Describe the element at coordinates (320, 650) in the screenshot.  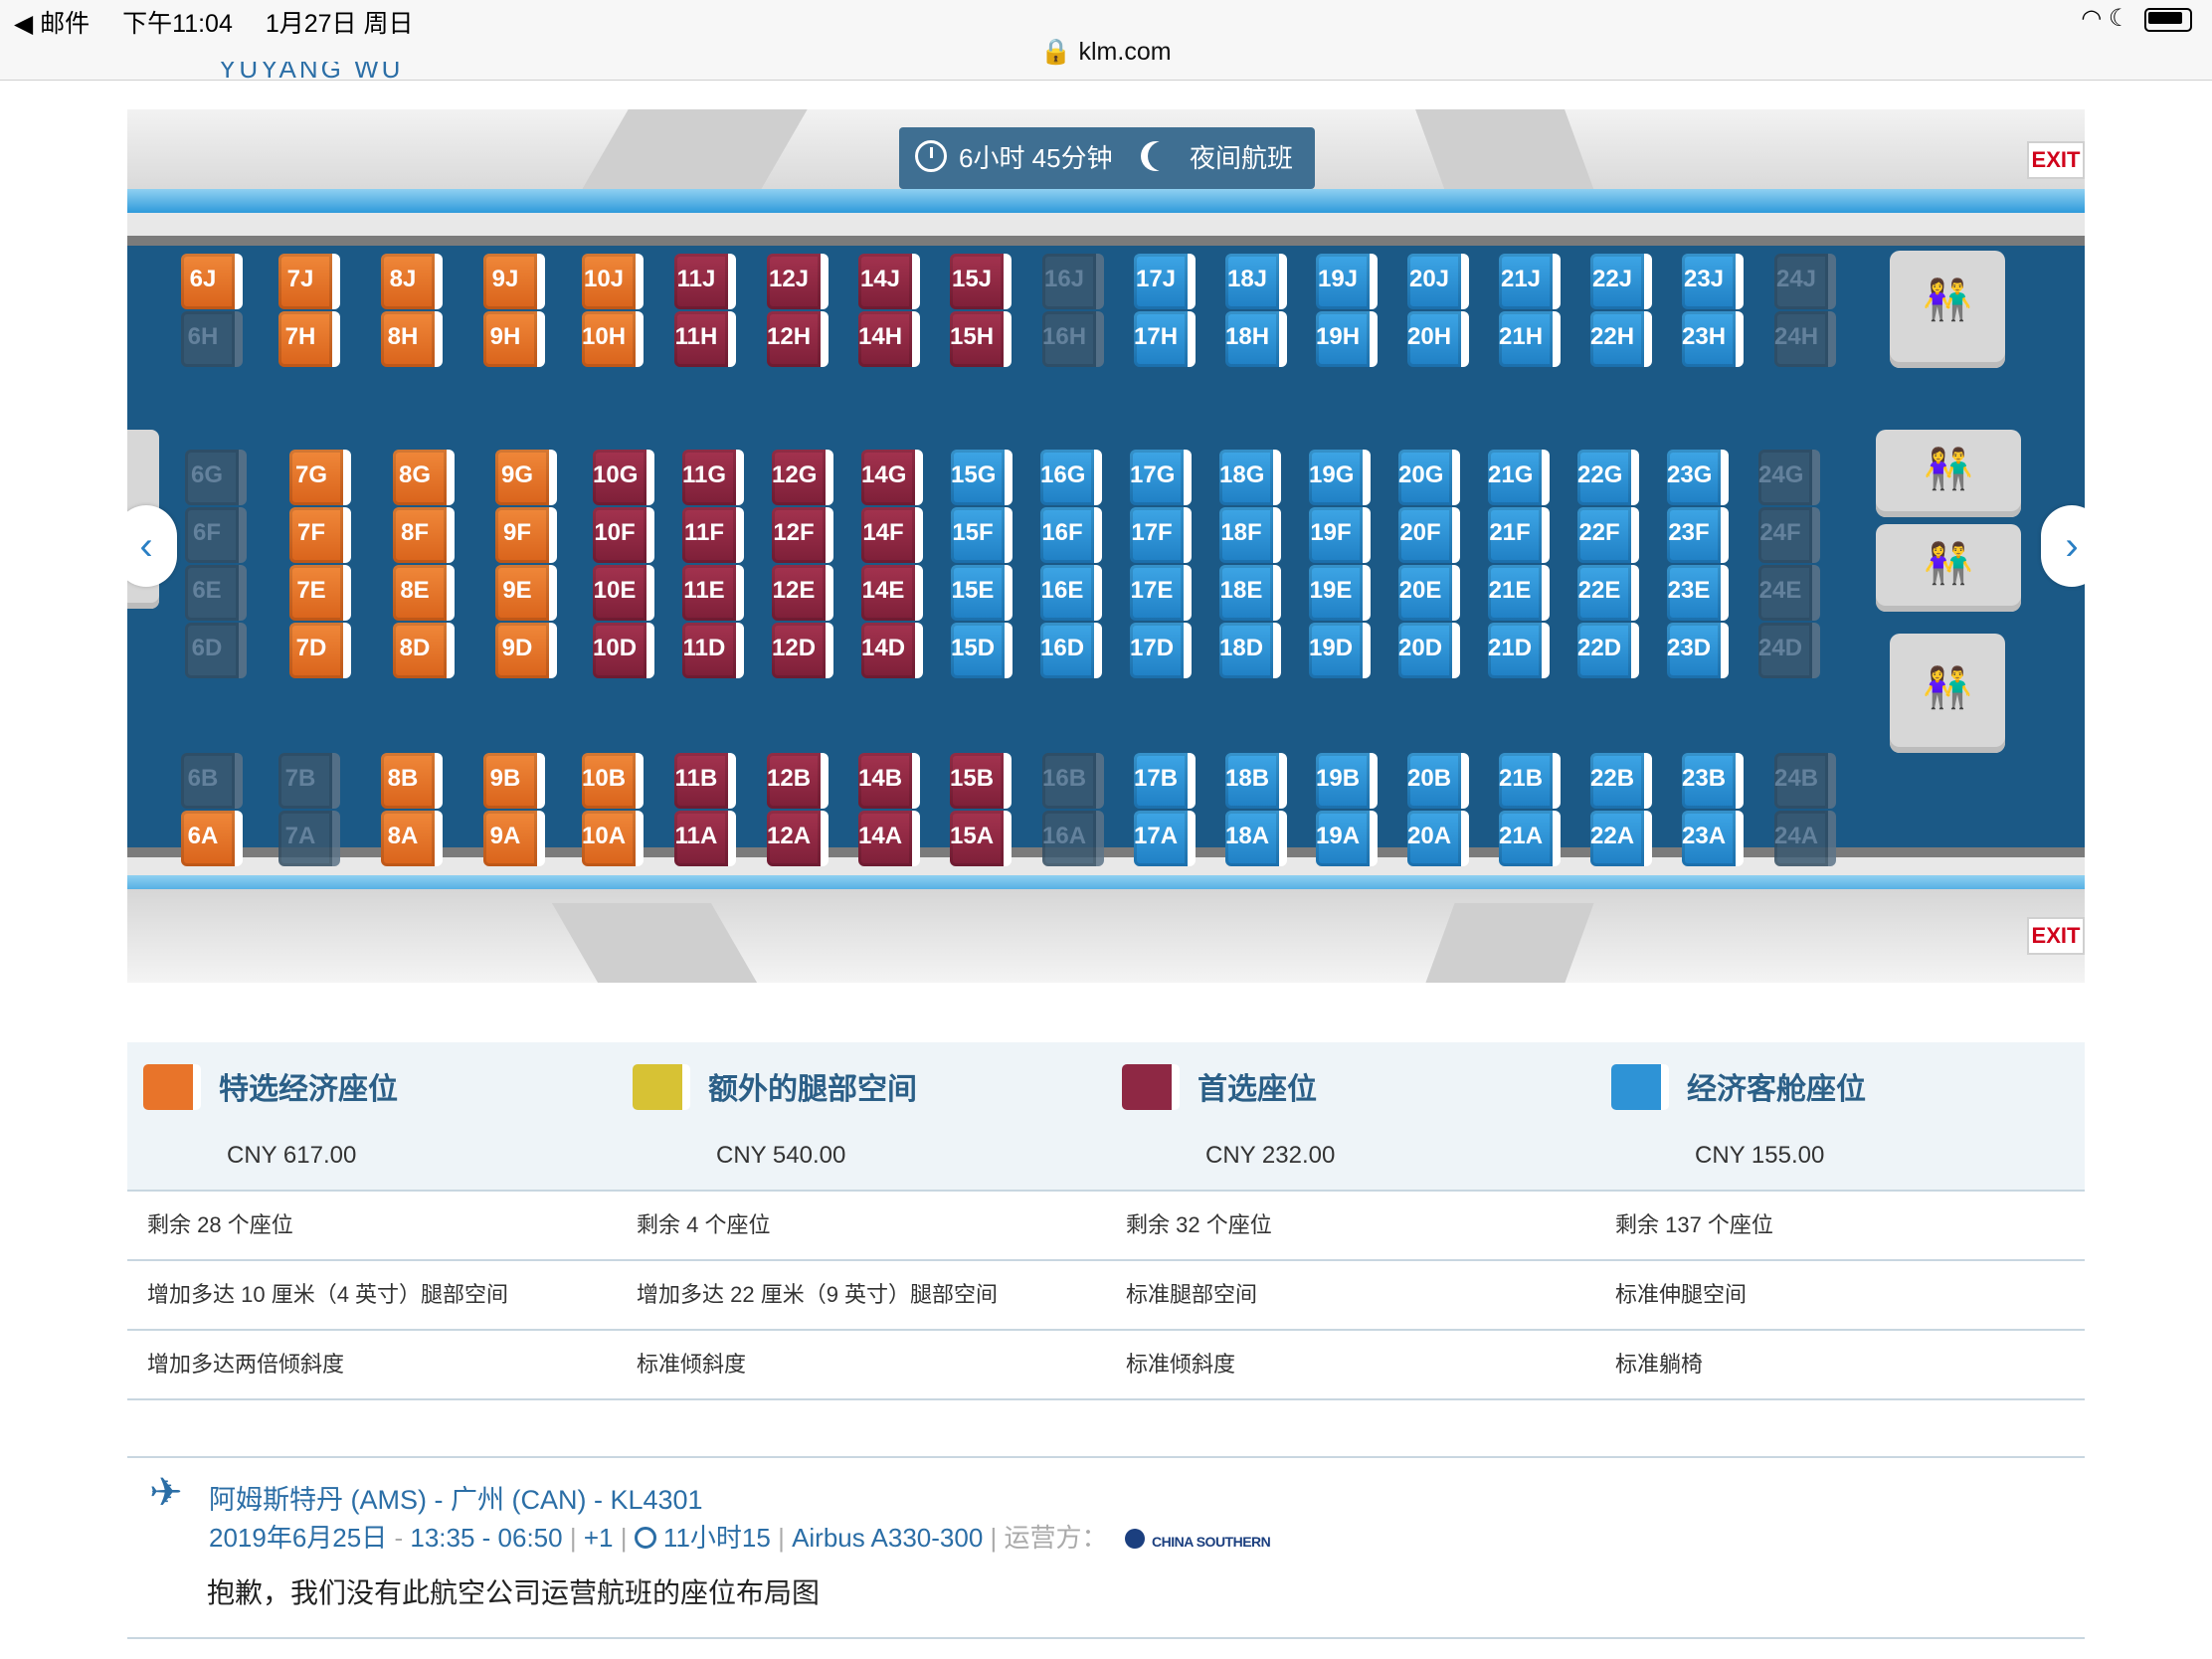
I see `seat-7d: 7D` at that location.